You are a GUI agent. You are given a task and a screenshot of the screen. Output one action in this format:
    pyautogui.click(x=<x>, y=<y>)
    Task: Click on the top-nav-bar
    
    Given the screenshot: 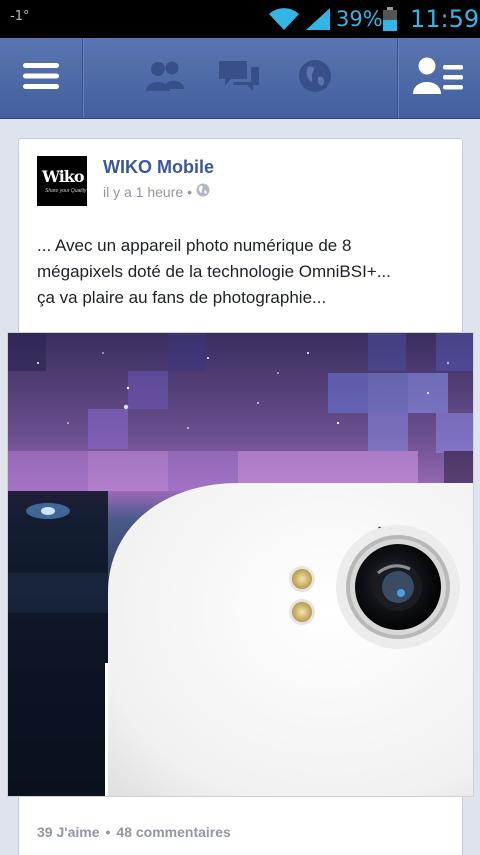 What is the action you would take?
    pyautogui.click(x=240, y=78)
    